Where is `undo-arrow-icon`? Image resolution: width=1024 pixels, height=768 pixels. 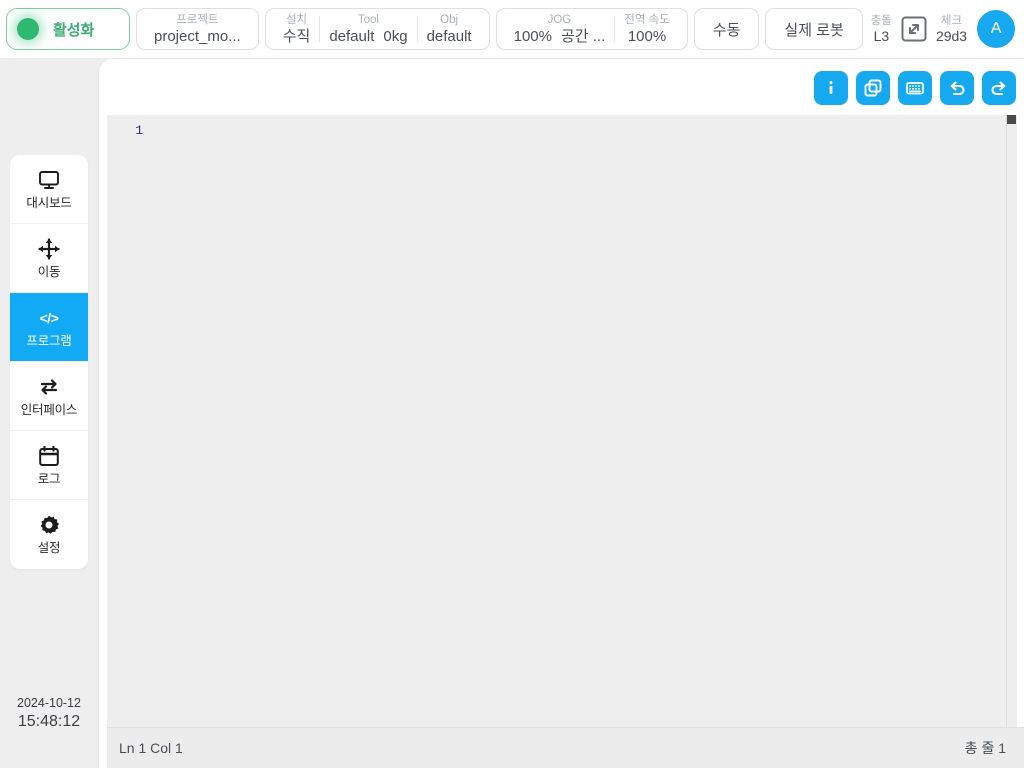 undo-arrow-icon is located at coordinates (957, 88).